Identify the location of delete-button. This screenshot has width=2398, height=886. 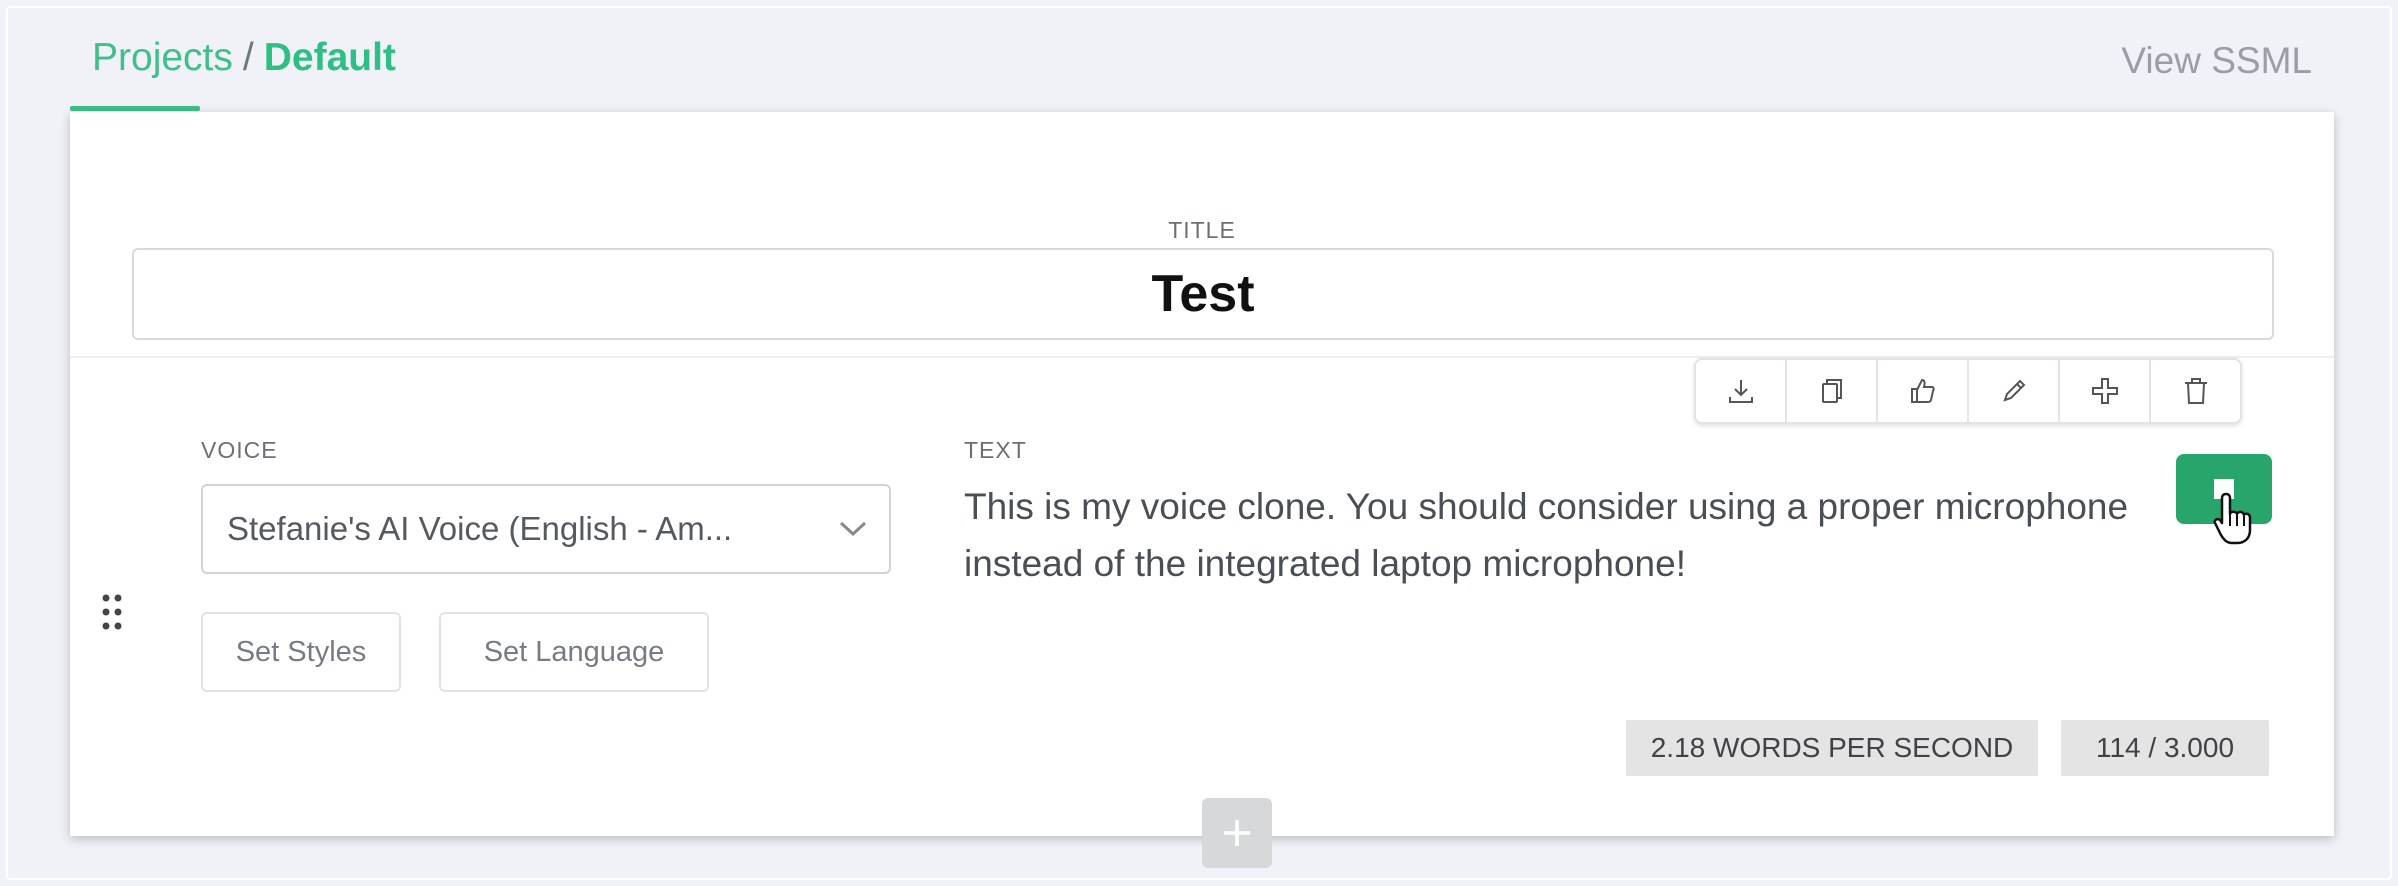
(2195, 391).